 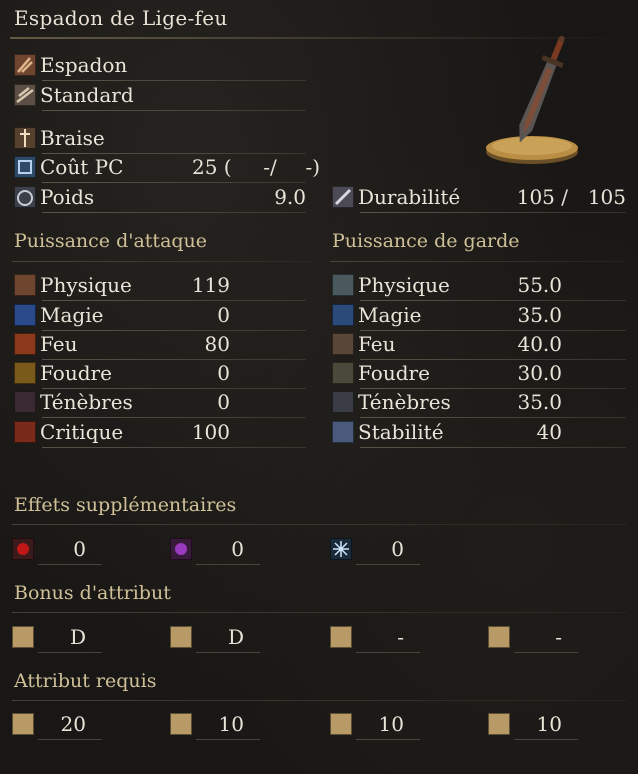 I want to click on durability-max: 105, so click(x=606, y=197).